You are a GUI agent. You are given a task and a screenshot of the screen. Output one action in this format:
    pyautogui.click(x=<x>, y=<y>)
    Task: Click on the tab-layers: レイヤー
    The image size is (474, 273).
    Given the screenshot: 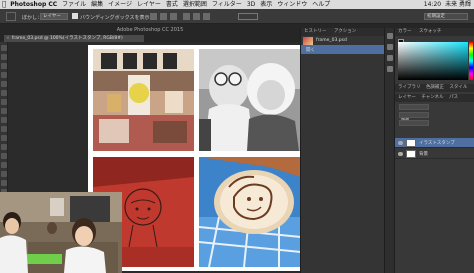 What is the action you would take?
    pyautogui.click(x=407, y=97)
    